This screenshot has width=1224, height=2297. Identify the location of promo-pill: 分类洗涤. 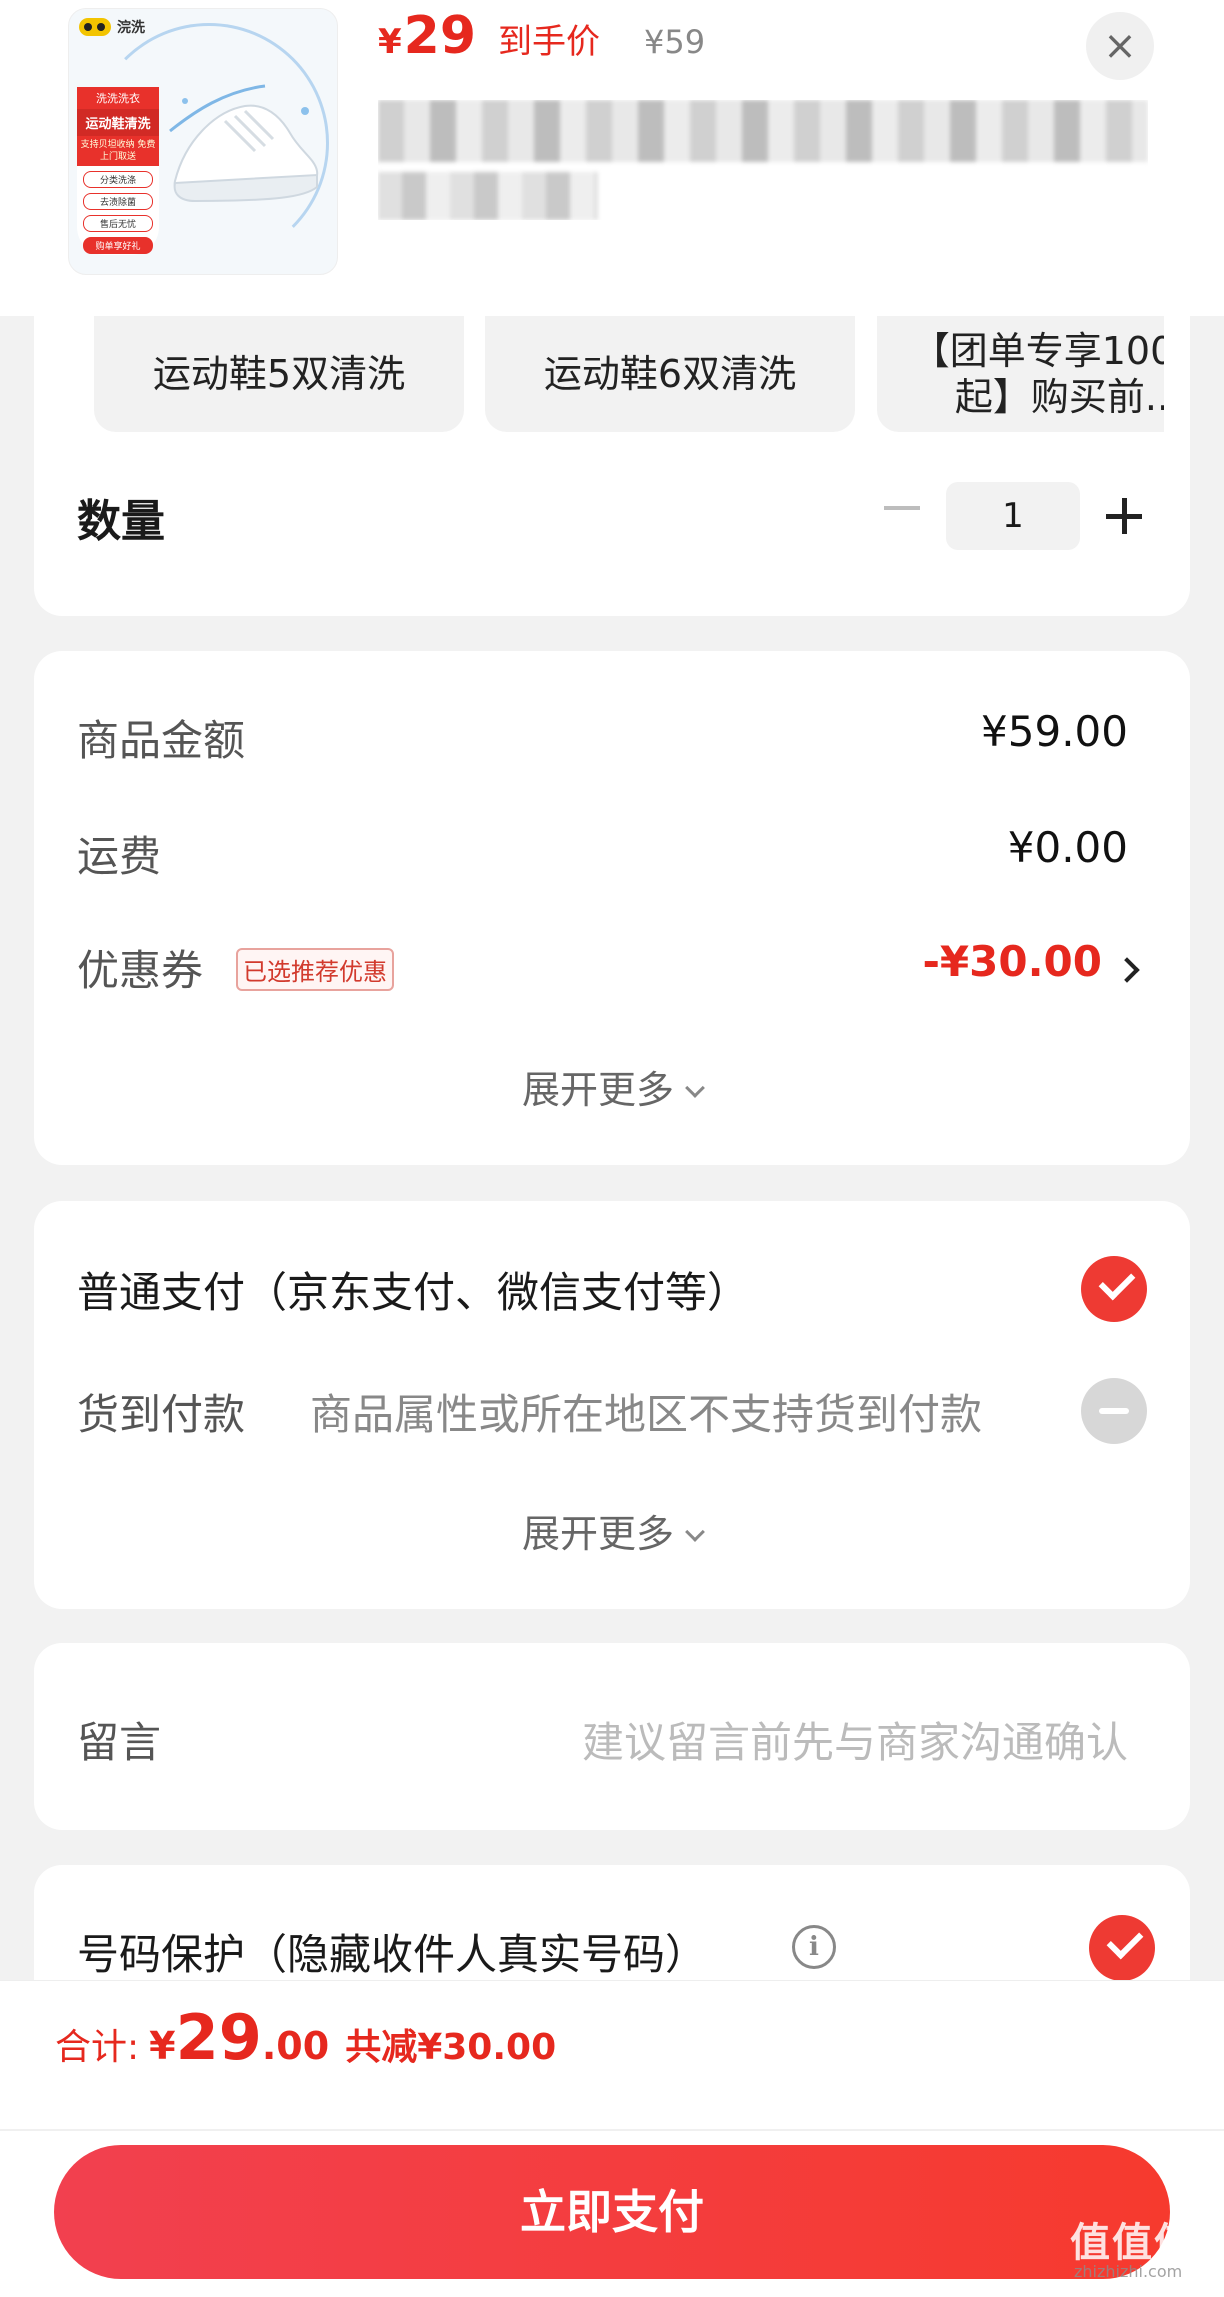
(118, 179).